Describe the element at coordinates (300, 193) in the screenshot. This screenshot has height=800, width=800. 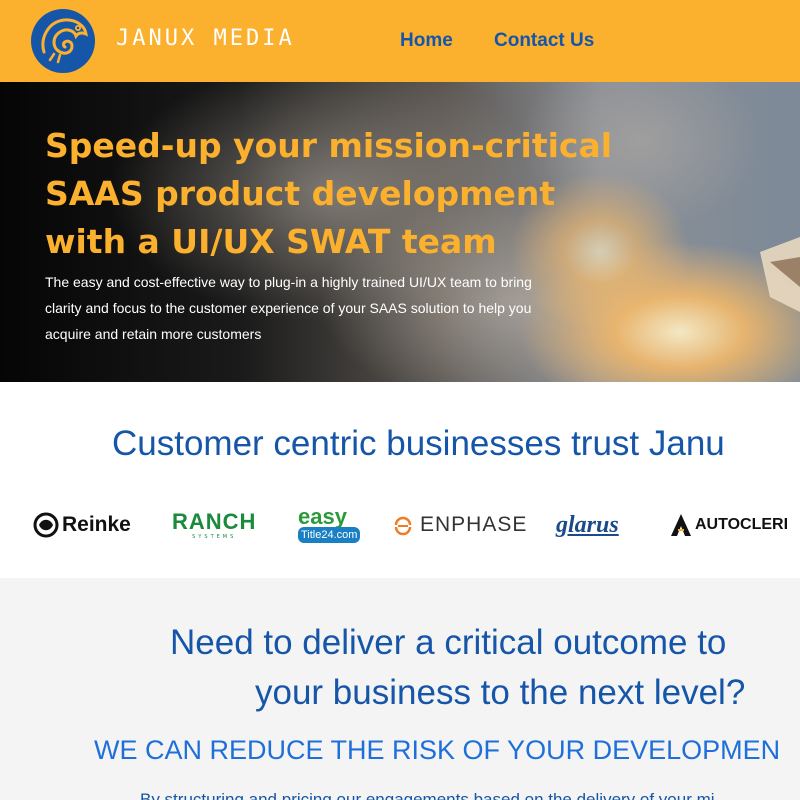
I see `hero-title-line: SAAS product development` at that location.